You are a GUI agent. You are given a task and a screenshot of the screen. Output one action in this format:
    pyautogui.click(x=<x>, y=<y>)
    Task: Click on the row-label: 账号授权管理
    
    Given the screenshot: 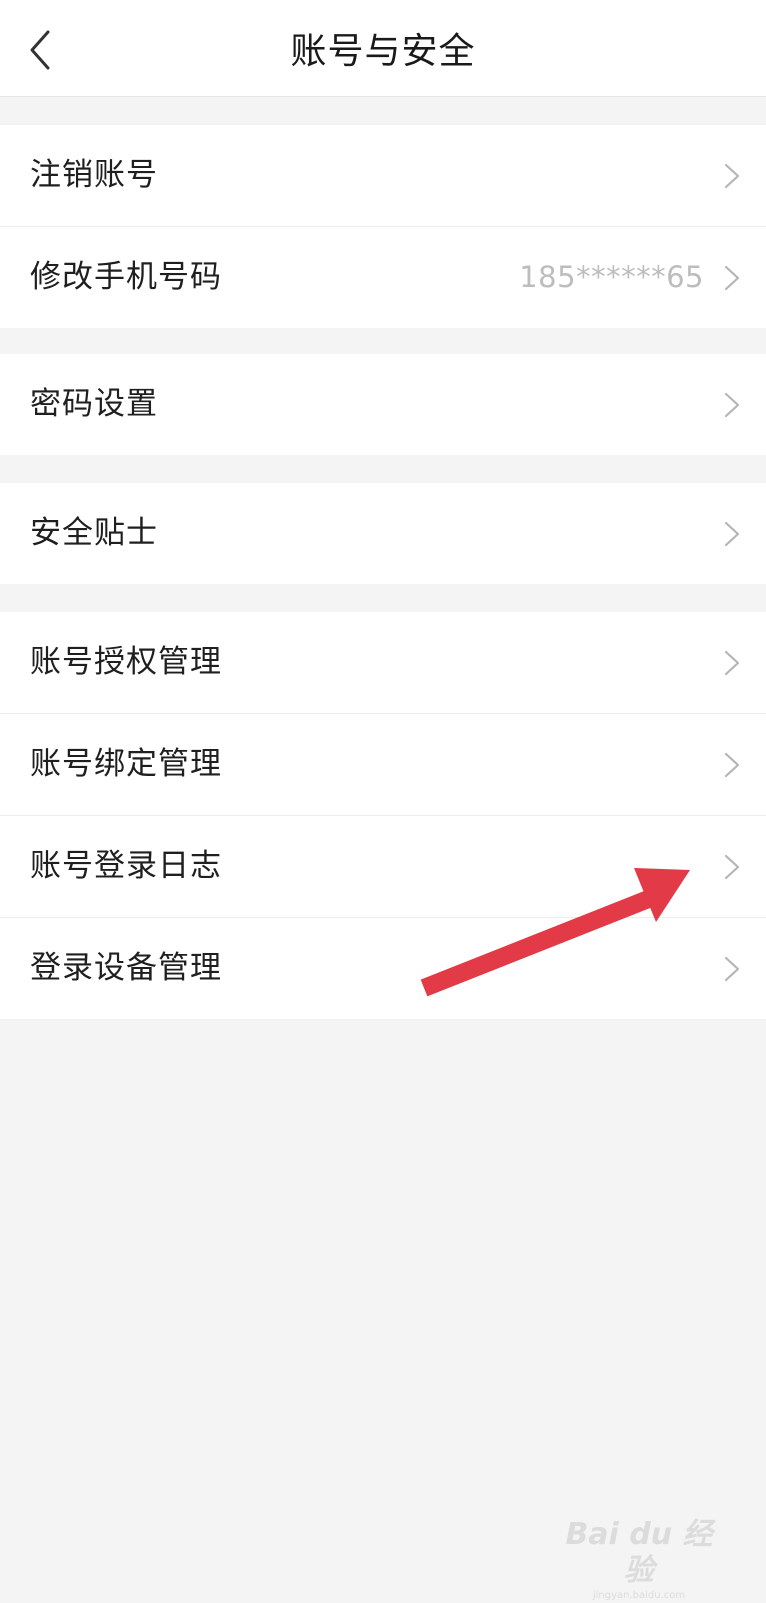 What is the action you would take?
    pyautogui.click(x=126, y=662)
    